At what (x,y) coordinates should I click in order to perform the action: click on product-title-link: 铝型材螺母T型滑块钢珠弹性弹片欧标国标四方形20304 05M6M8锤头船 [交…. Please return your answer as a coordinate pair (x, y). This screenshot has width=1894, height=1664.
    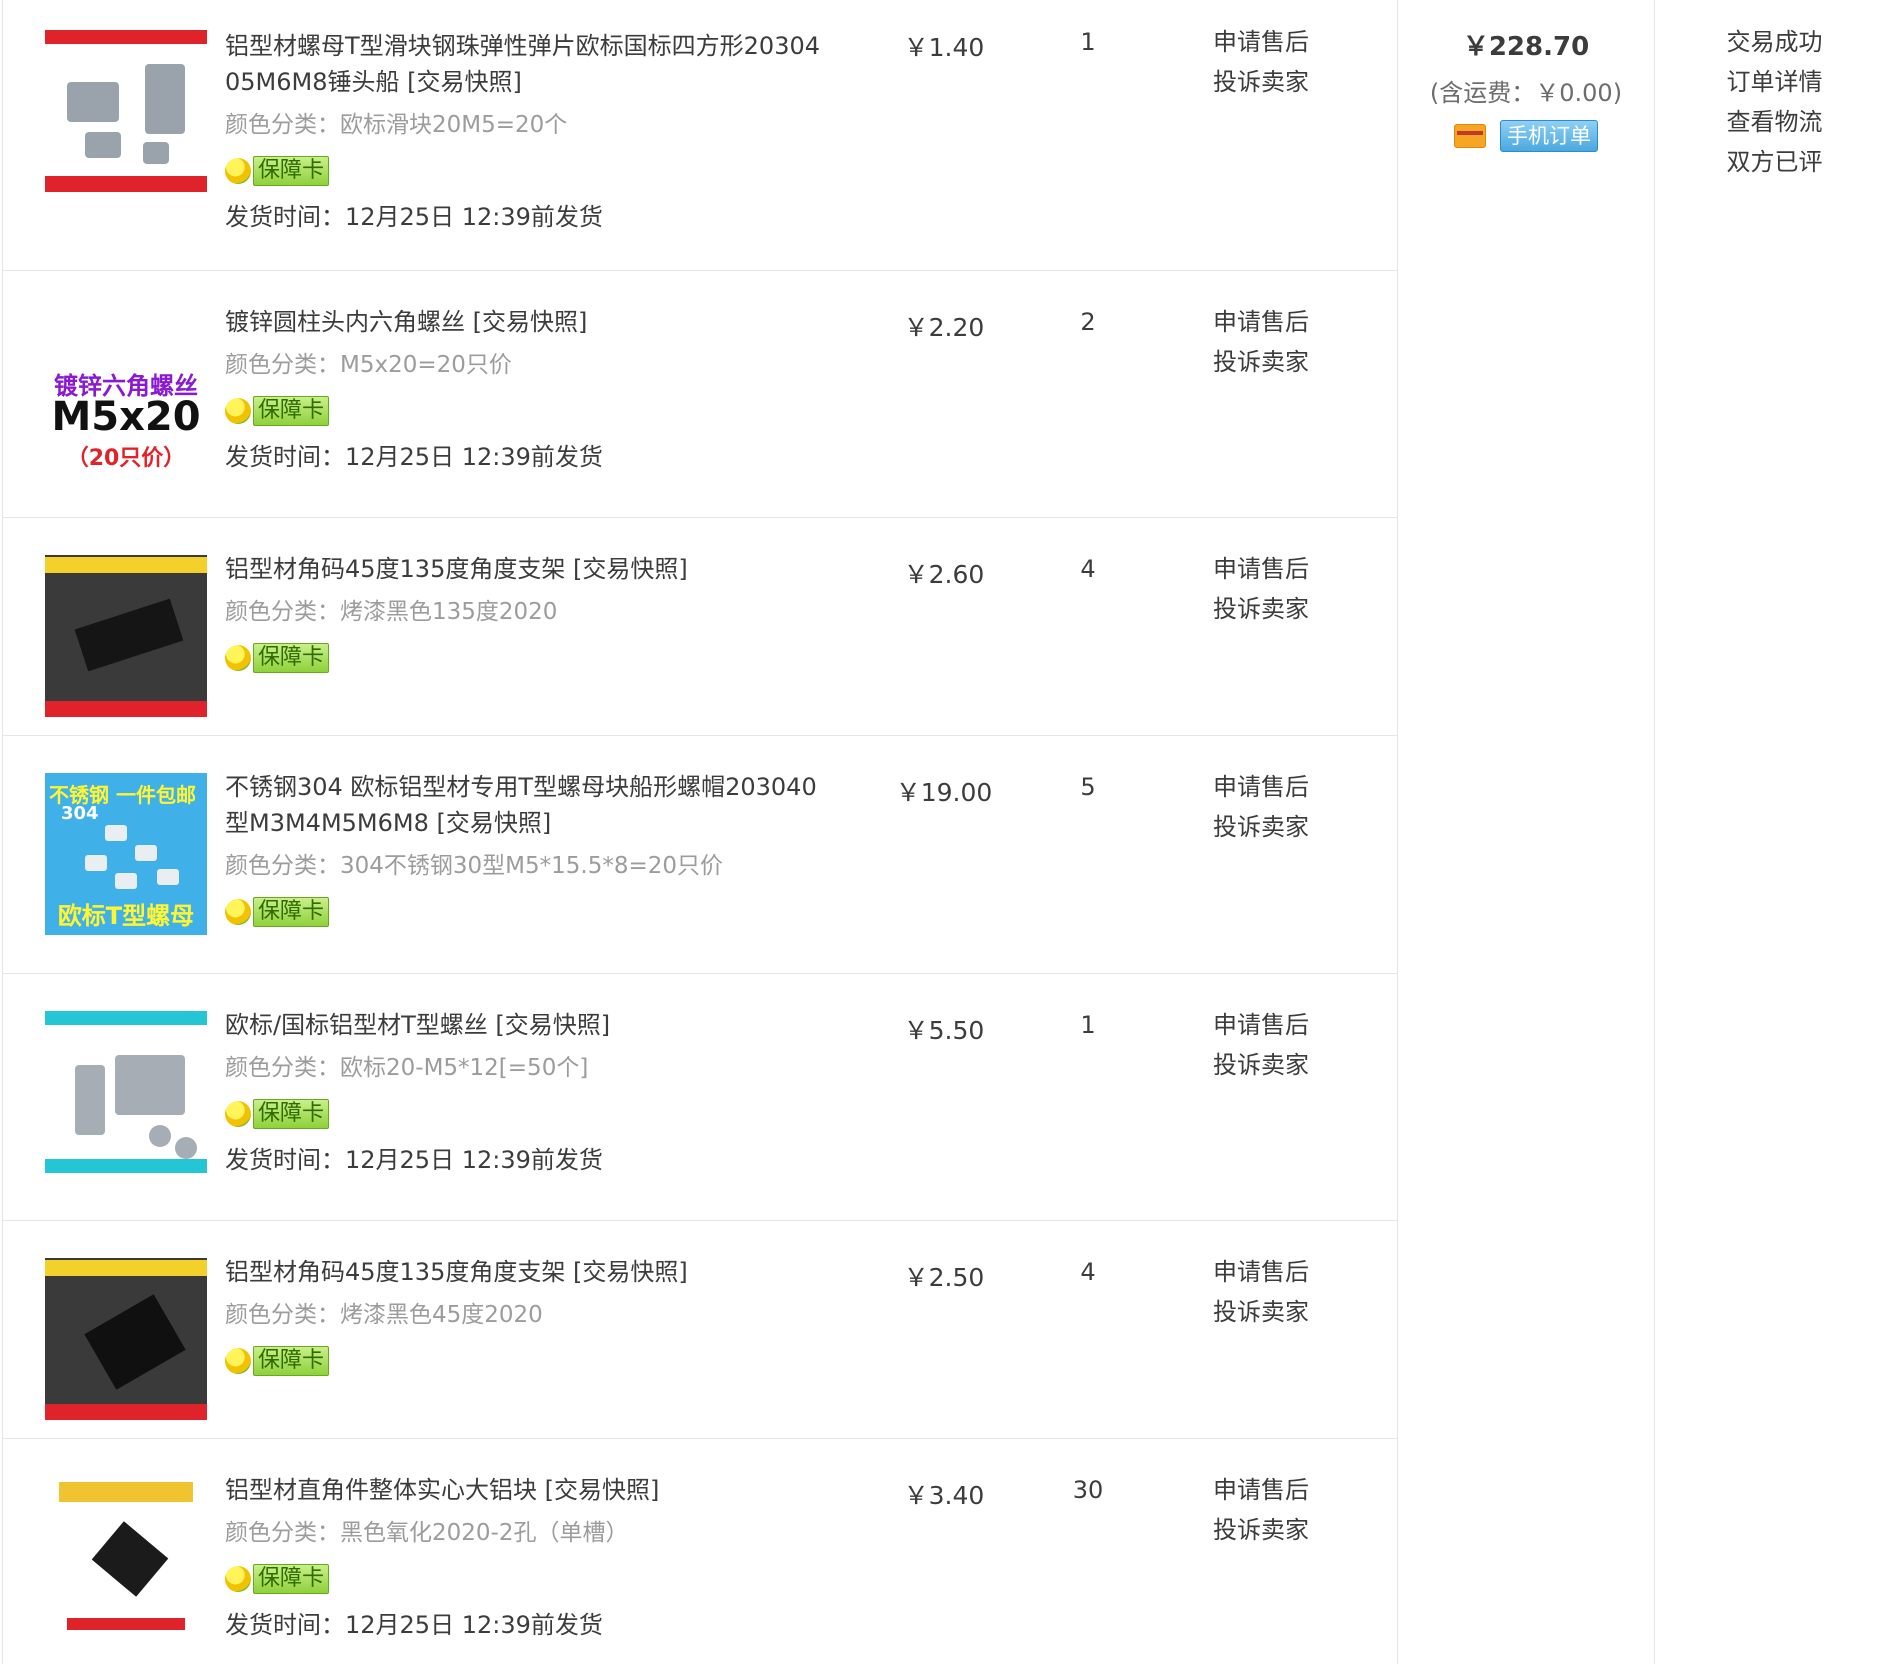
    Looking at the image, I should click on (525, 64).